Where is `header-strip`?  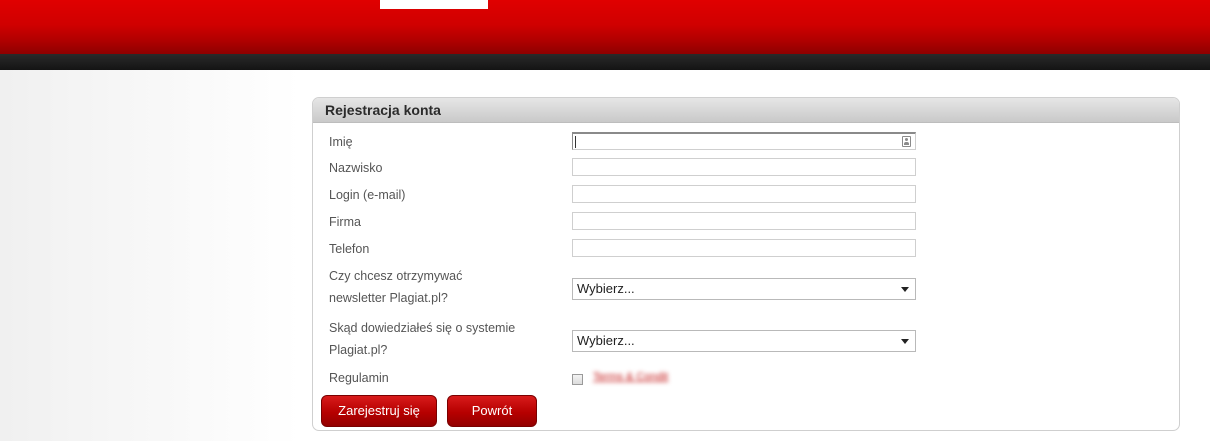
header-strip is located at coordinates (605, 62).